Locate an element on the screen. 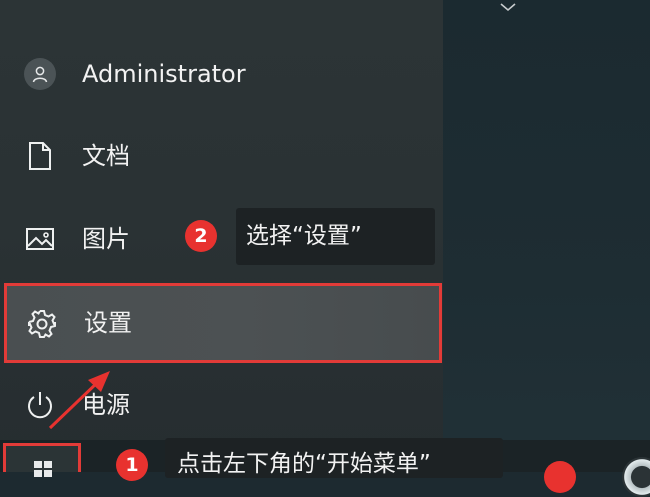  start-menu-item-documents: 文档 is located at coordinates (221, 156).